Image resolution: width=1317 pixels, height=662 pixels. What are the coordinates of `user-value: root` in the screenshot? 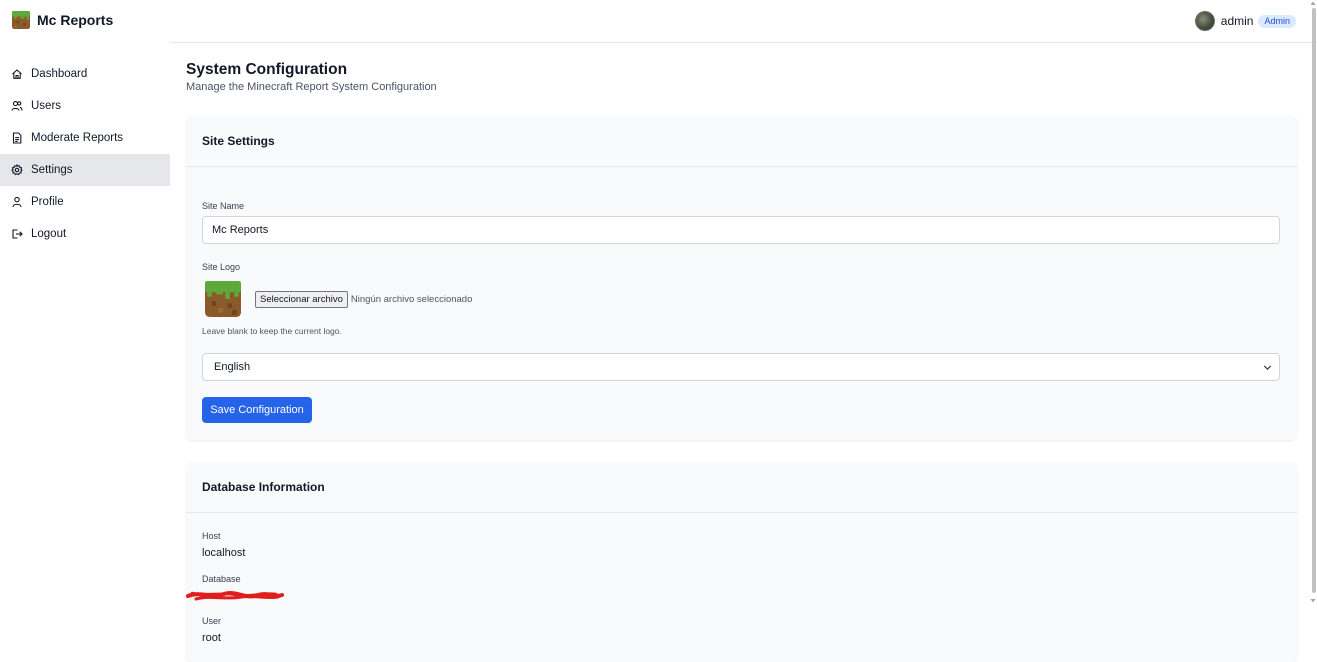 It's located at (211, 638).